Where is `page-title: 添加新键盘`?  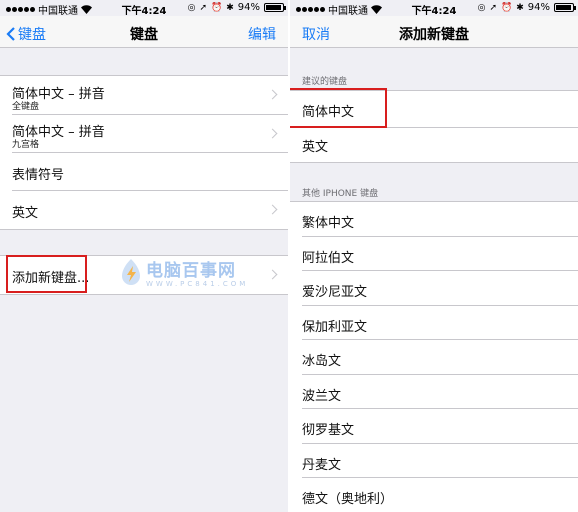
page-title: 添加新键盘 is located at coordinates (434, 35).